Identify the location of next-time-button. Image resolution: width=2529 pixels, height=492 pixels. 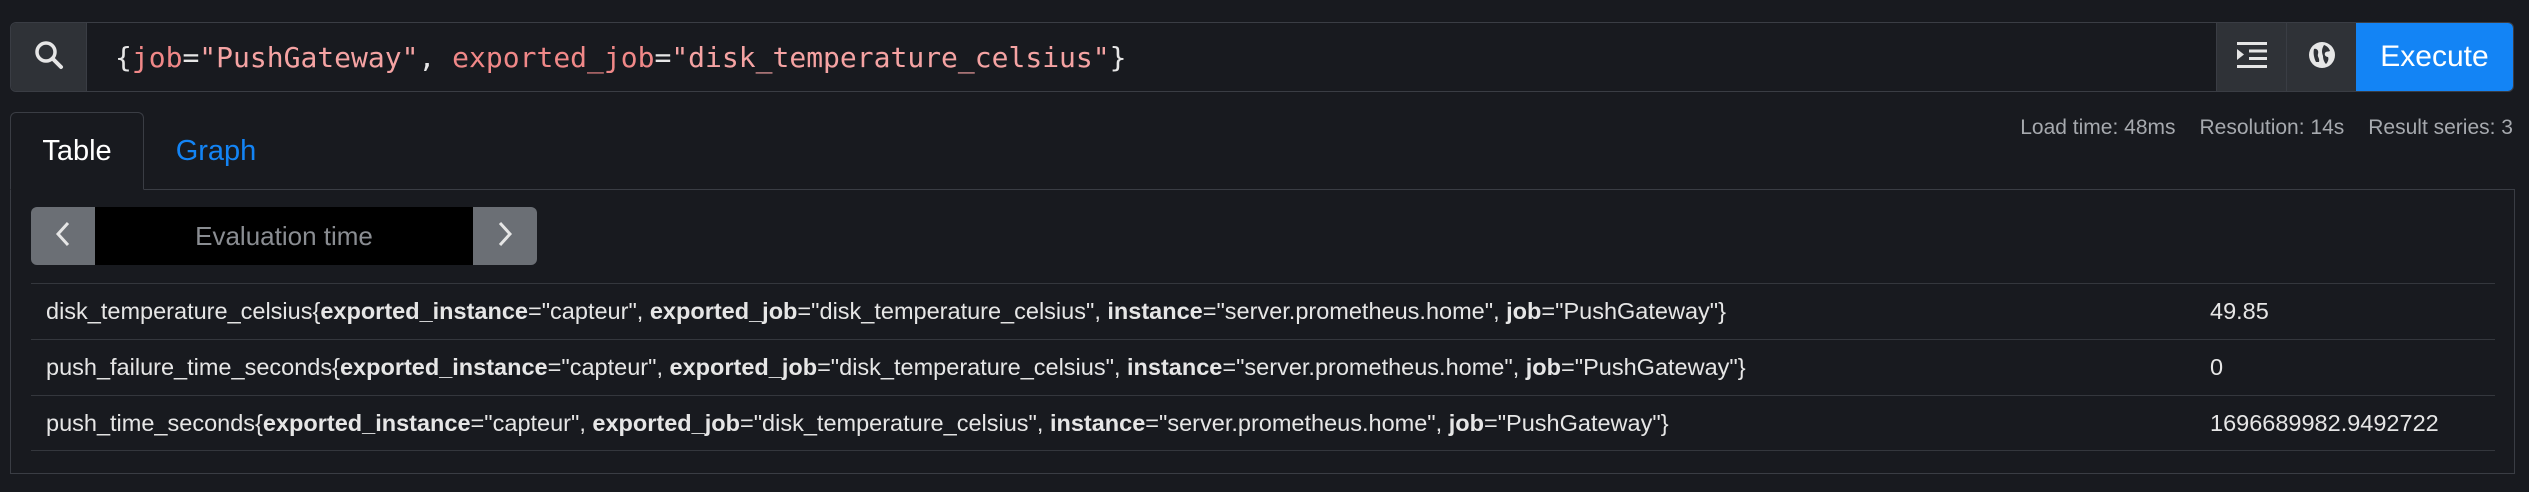
(505, 236).